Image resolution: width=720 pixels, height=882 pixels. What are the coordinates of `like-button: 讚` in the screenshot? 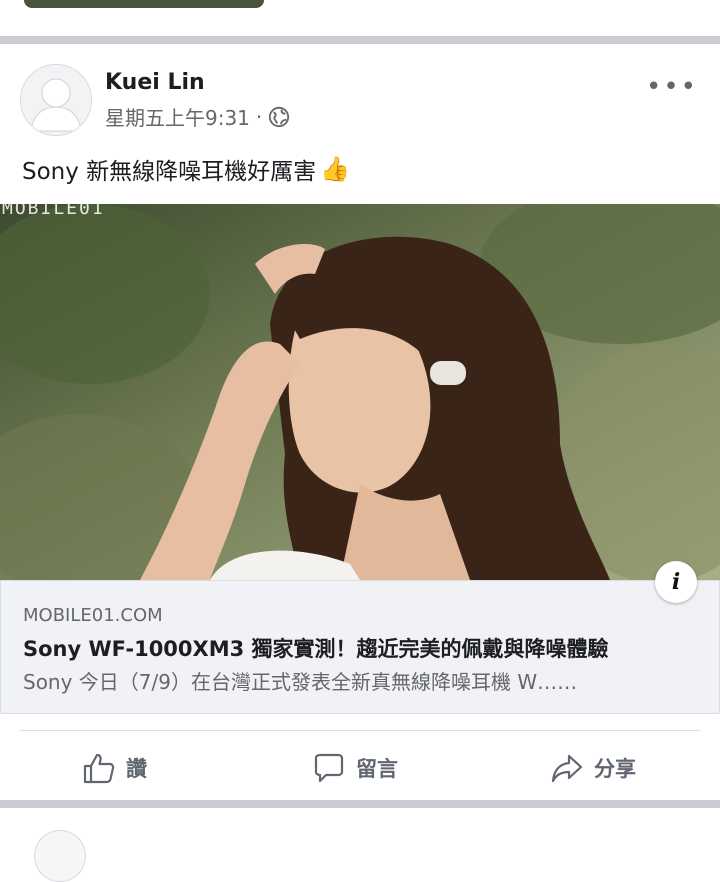 It's located at (114, 768).